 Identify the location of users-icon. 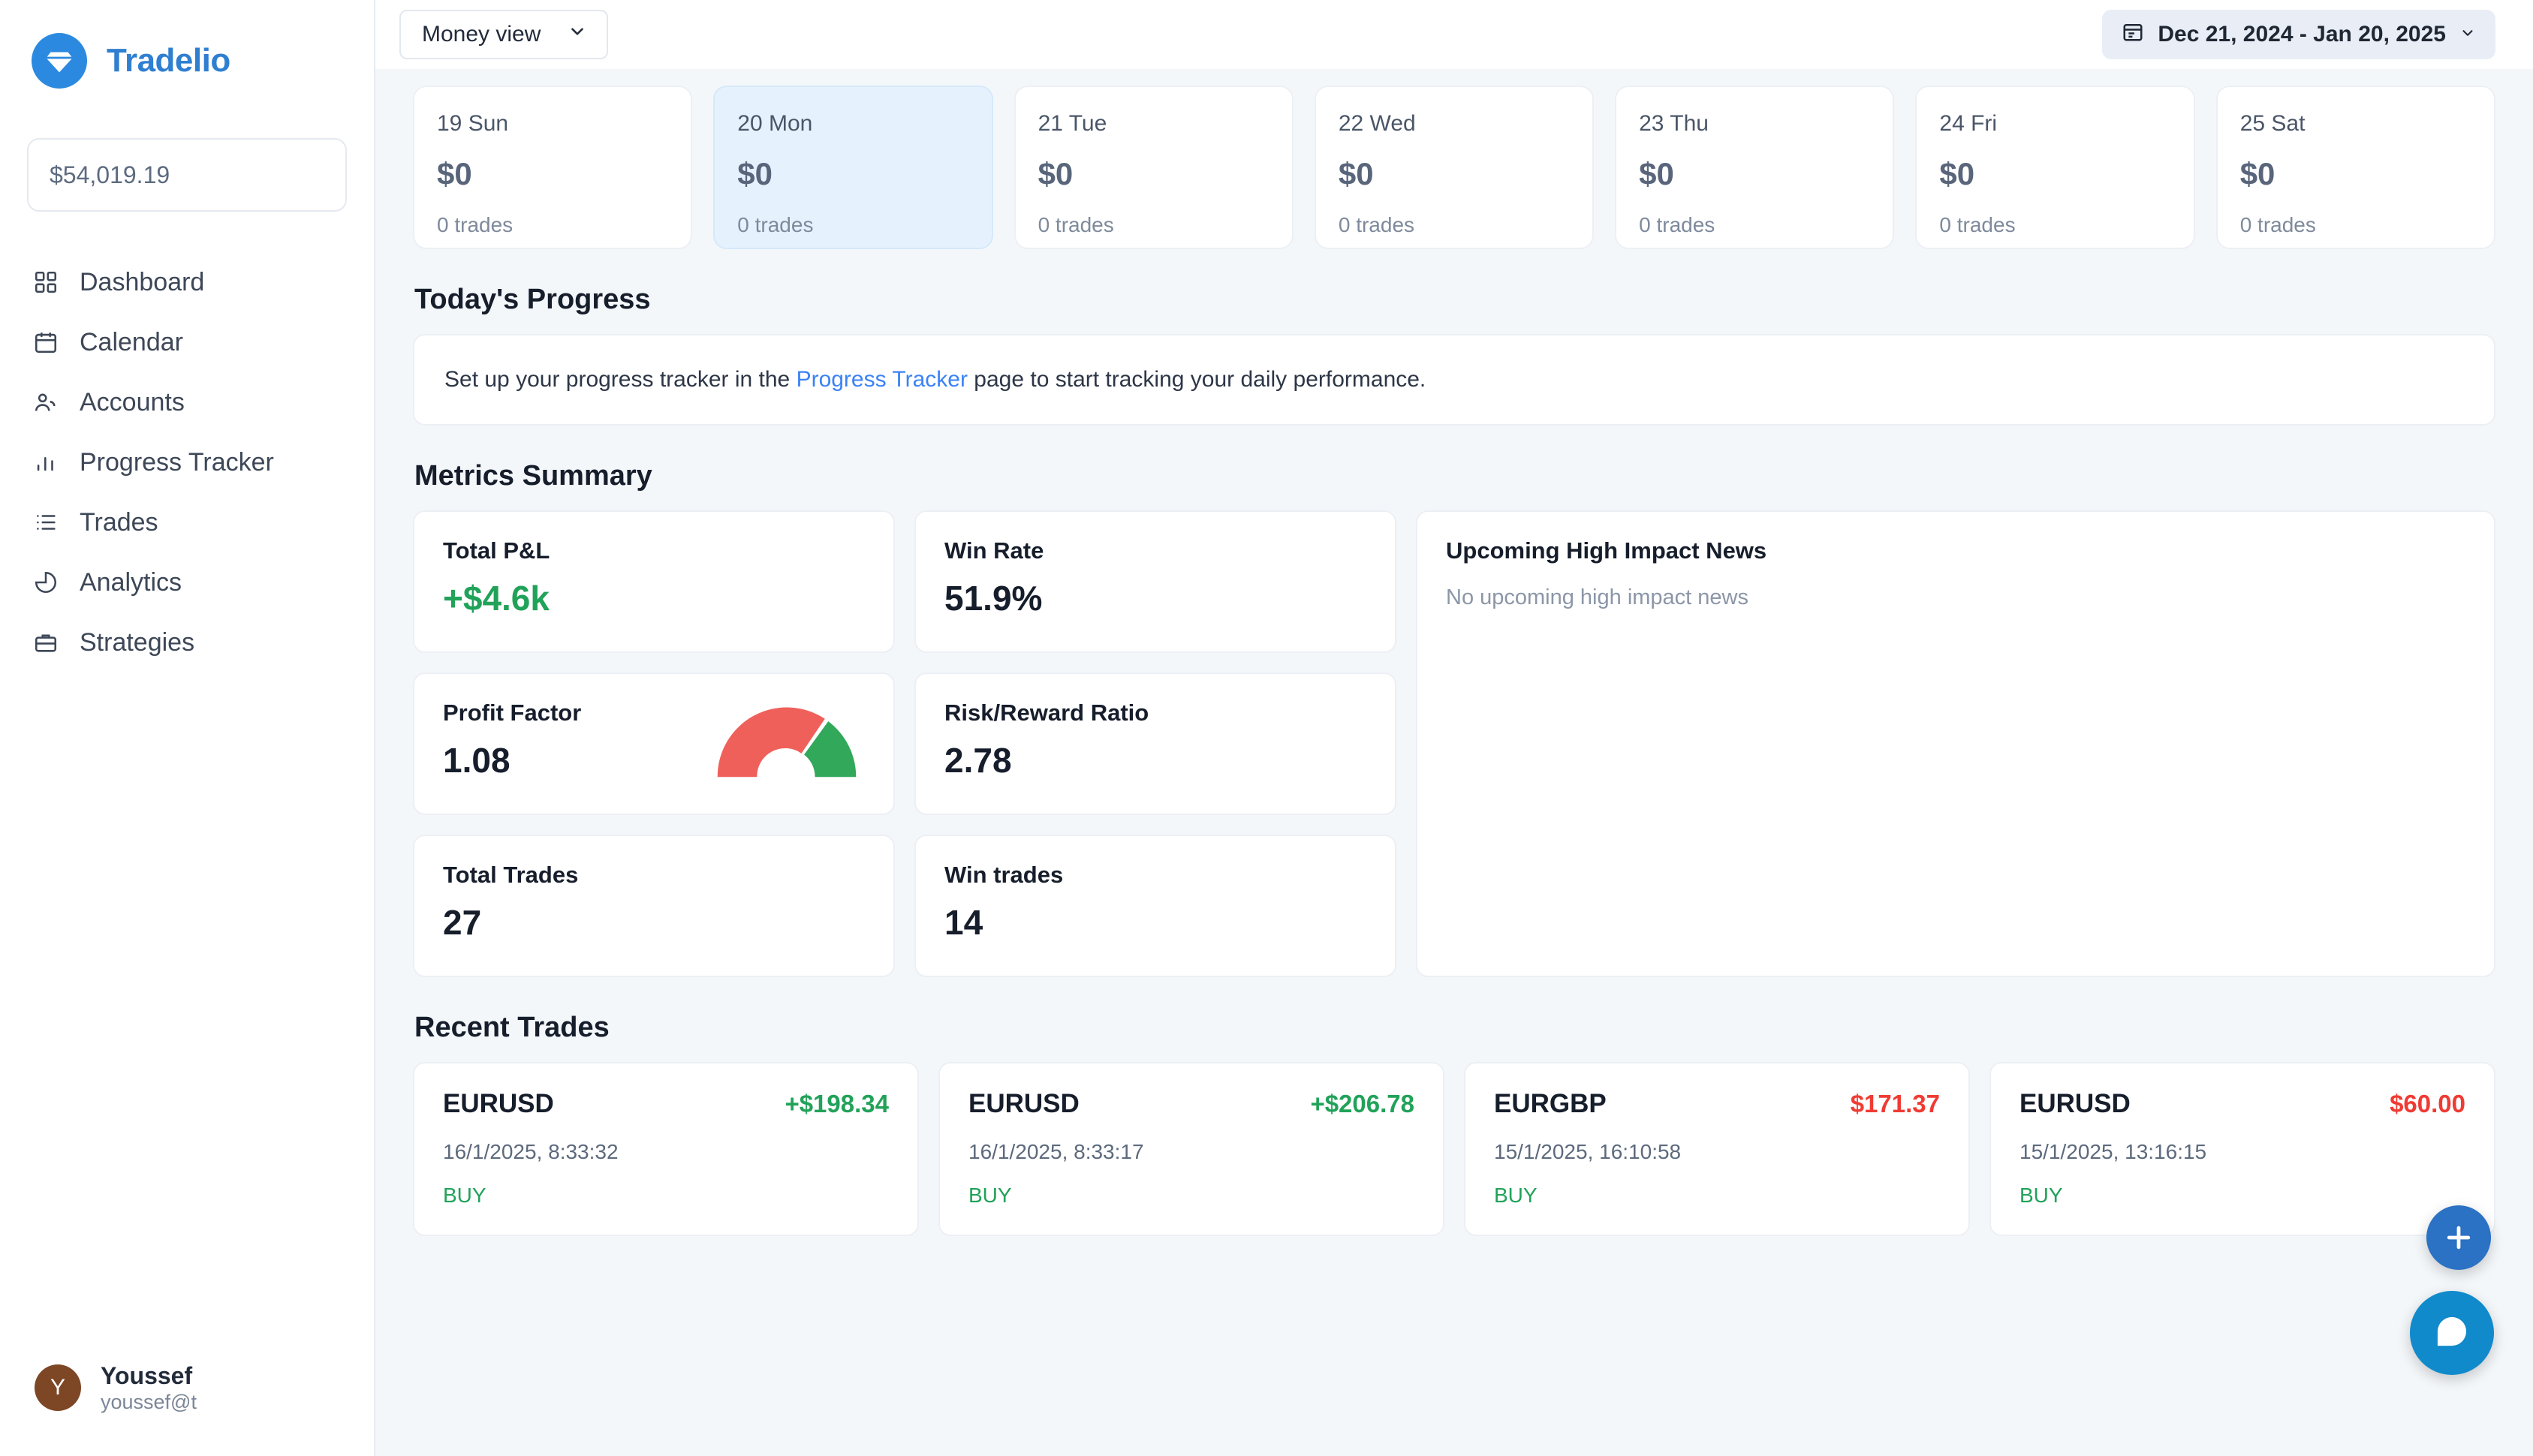
(46, 402).